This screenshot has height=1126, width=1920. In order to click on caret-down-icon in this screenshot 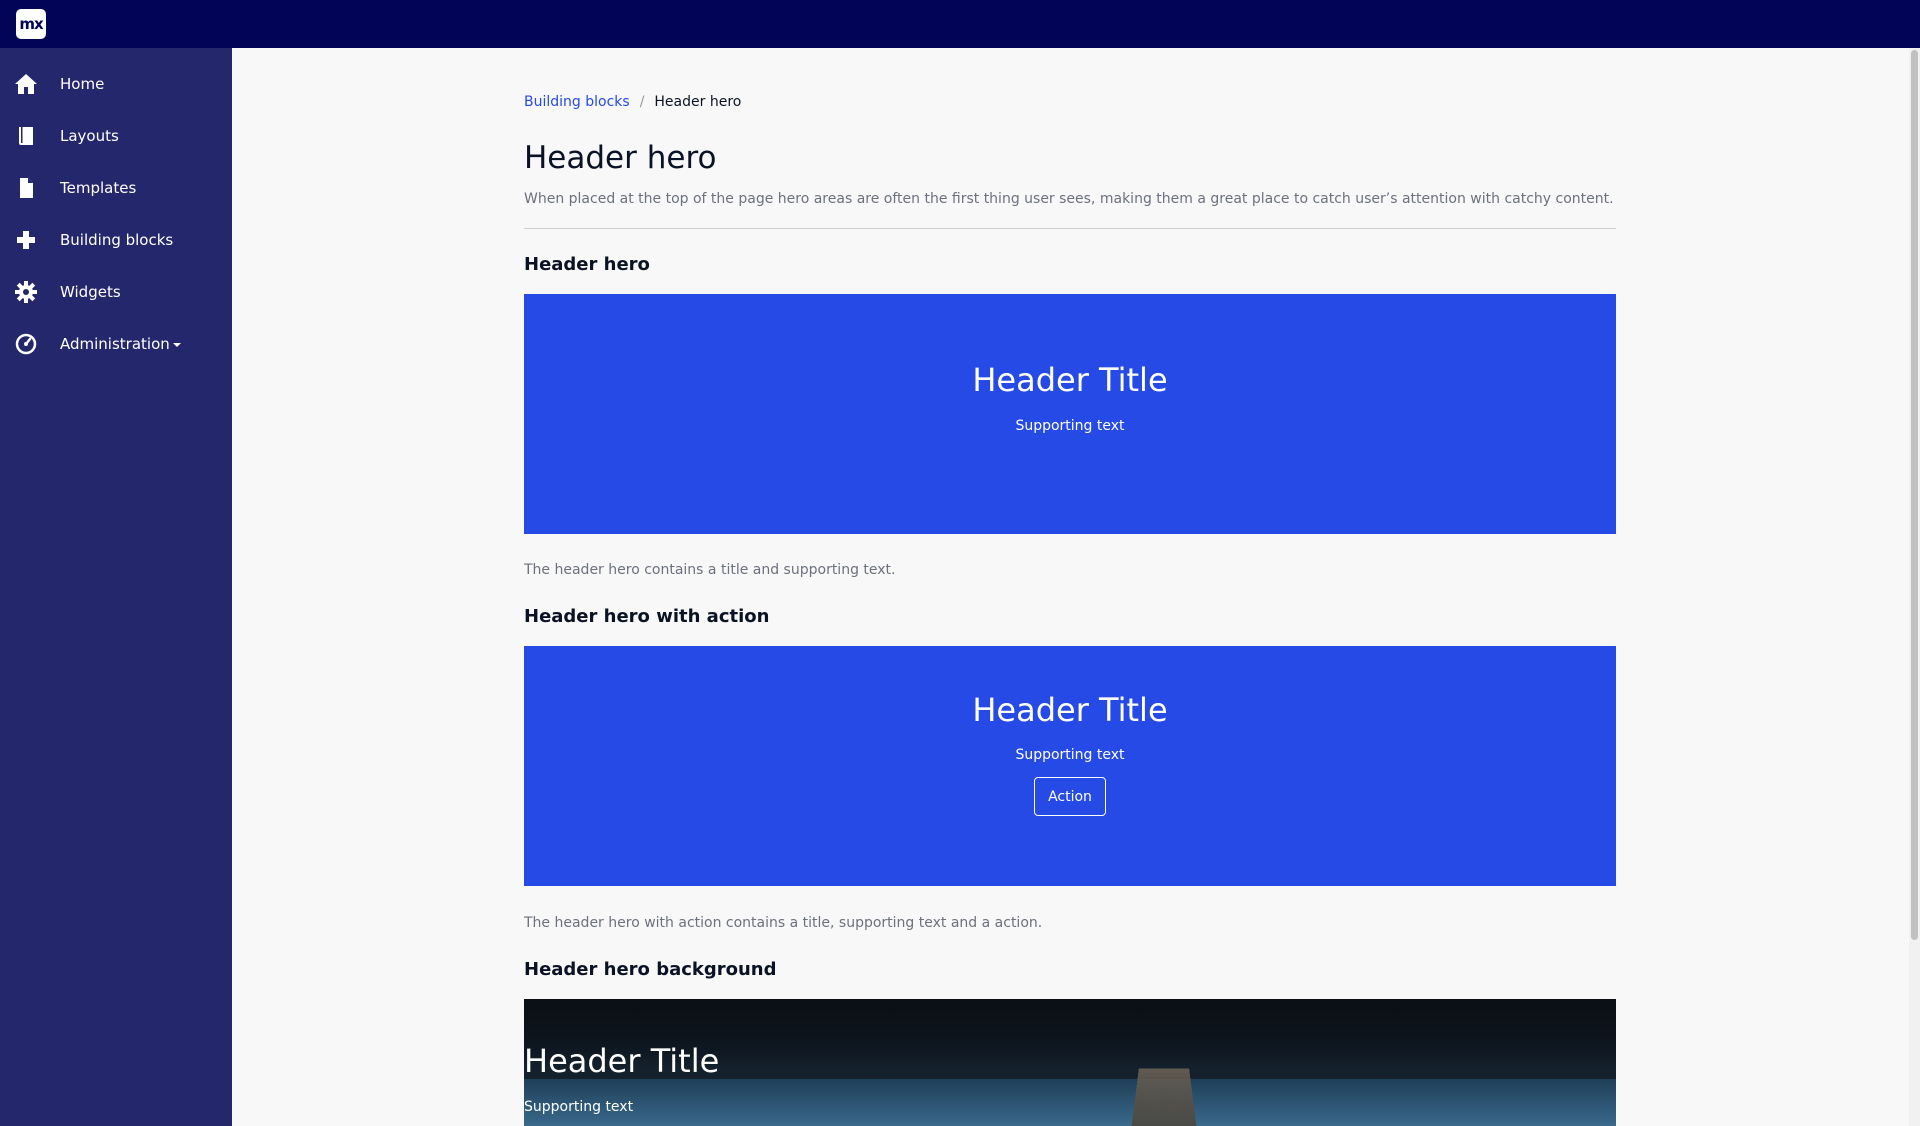, I will do `click(176, 344)`.